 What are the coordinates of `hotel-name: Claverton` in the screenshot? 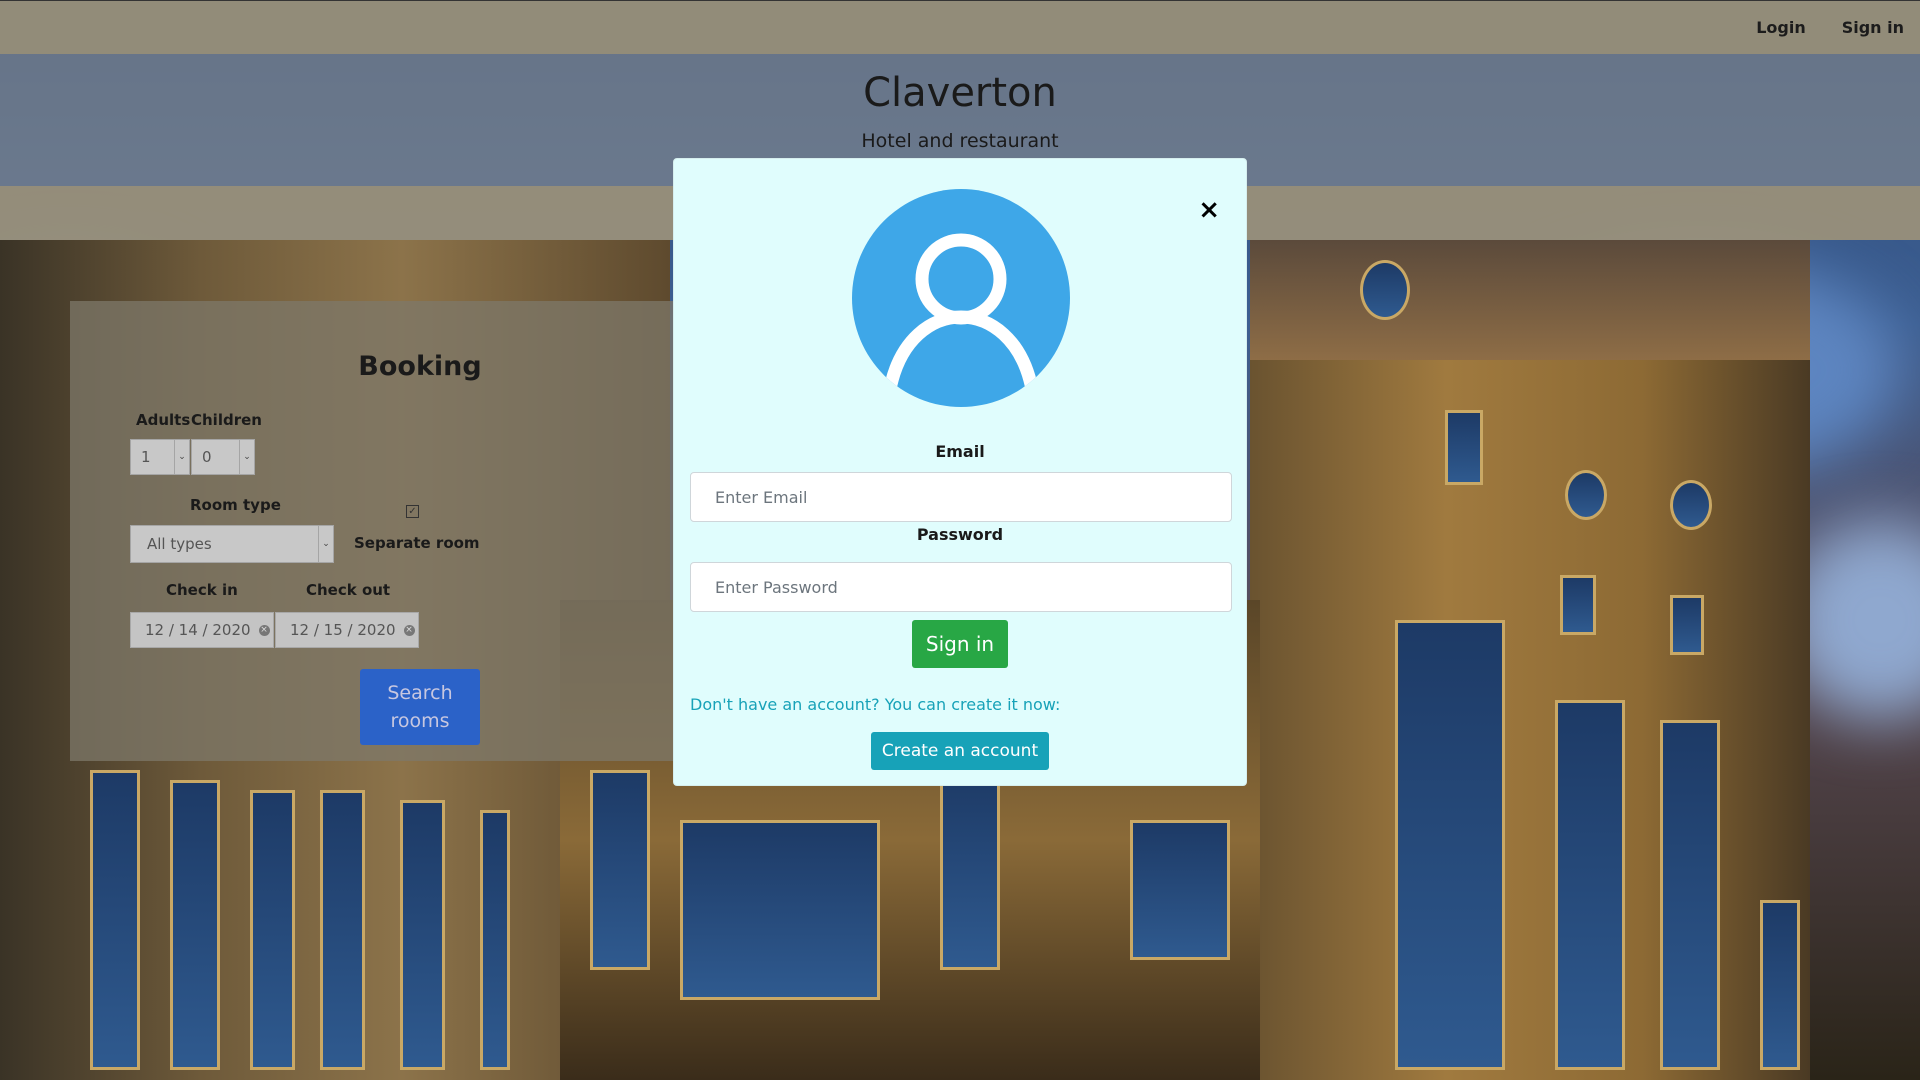 It's located at (960, 93).